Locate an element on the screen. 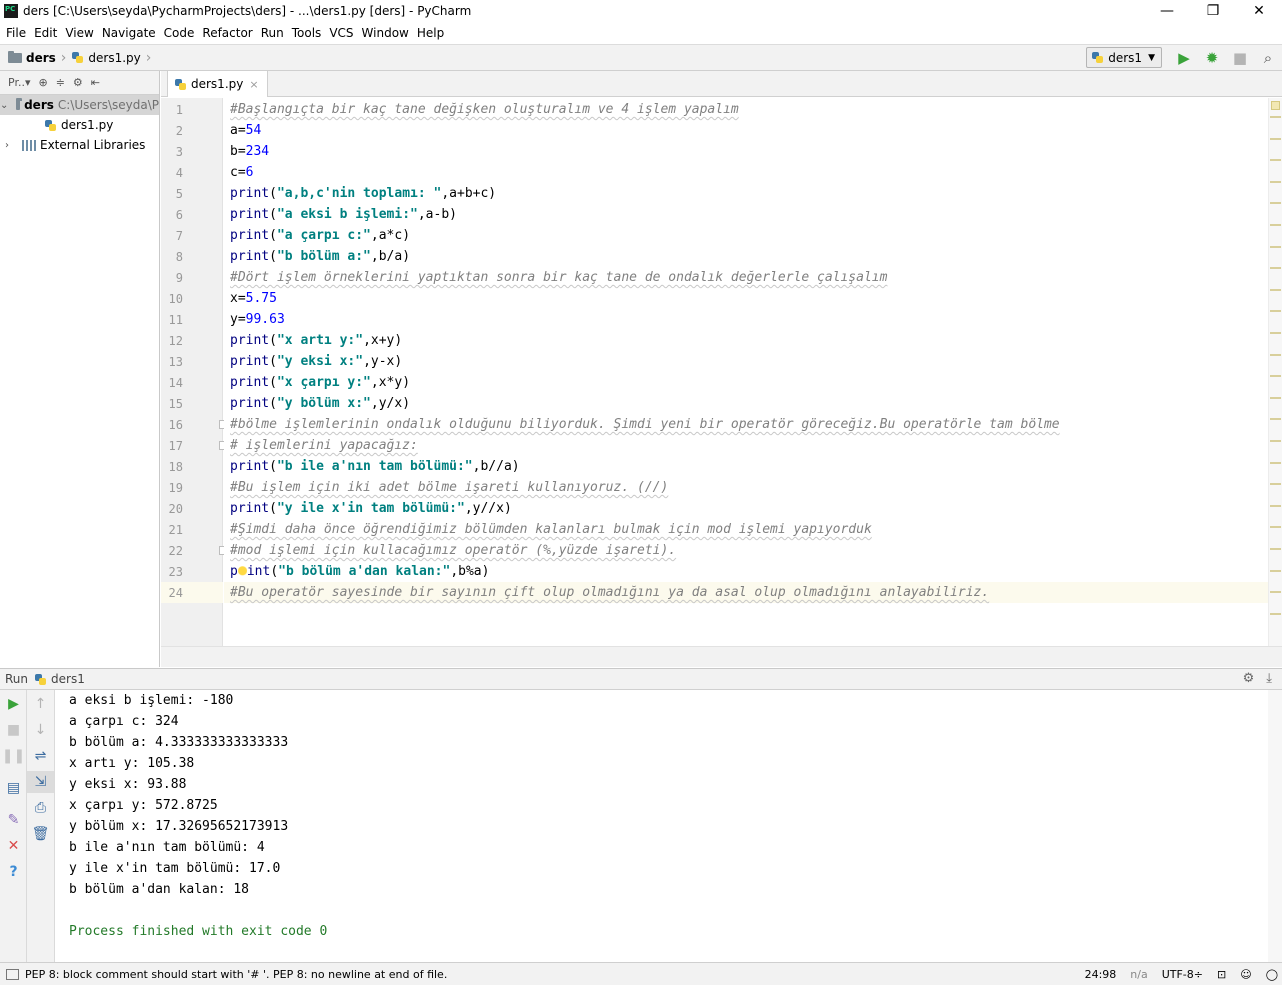  menu-vcs: VCS is located at coordinates (341, 33).